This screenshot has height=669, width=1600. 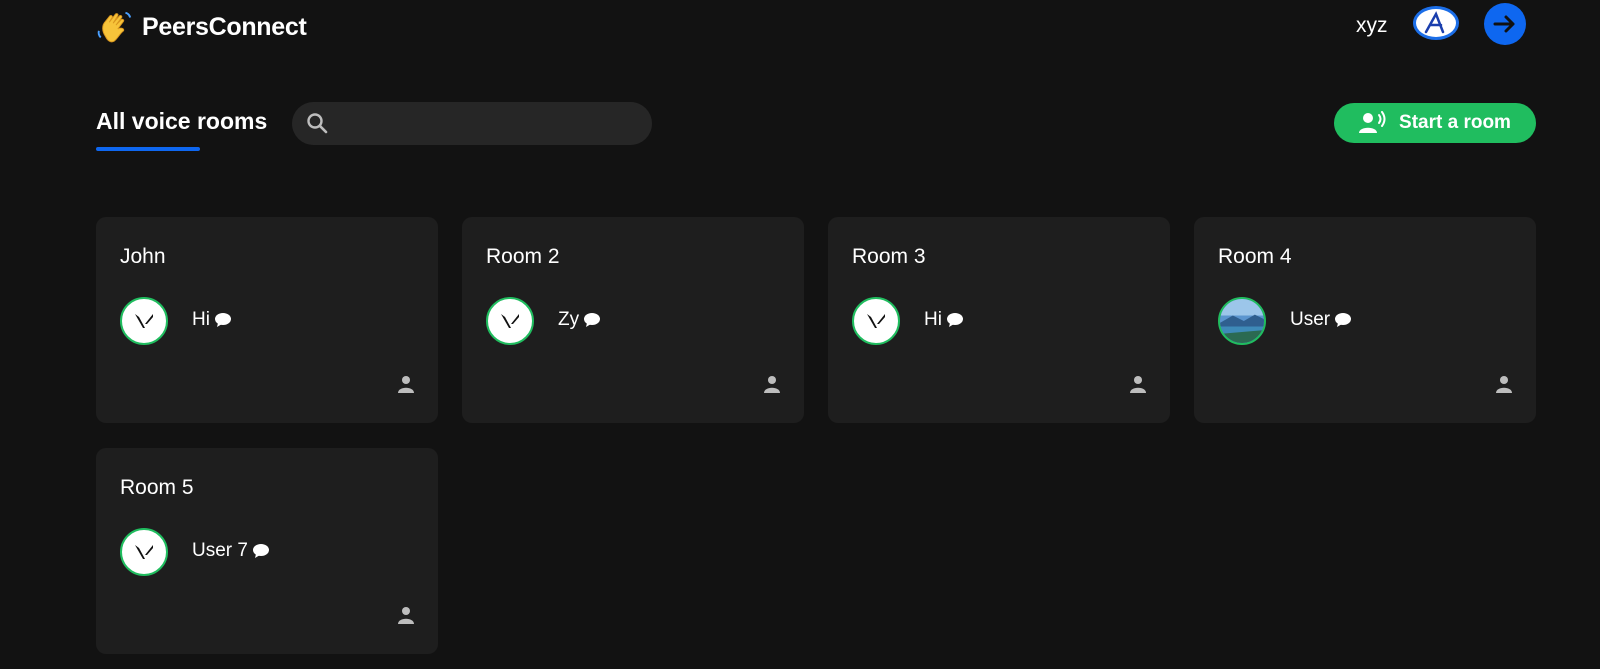 I want to click on speaker-name-text: Zy, so click(x=569, y=319).